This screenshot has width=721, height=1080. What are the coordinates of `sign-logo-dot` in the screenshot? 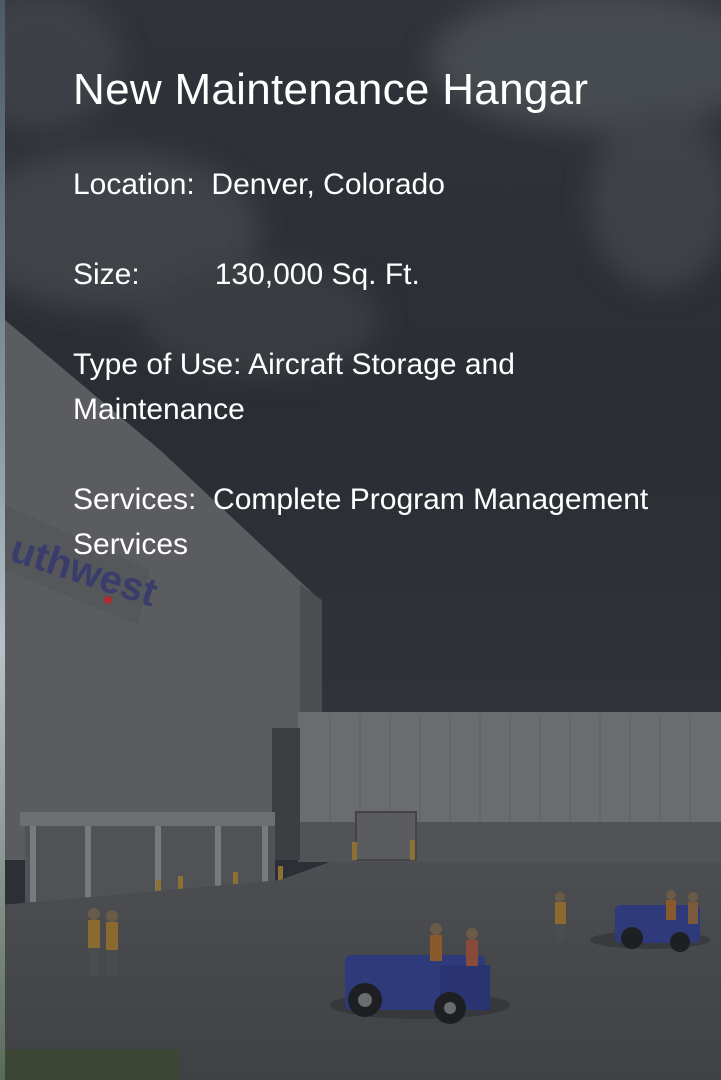 It's located at (108, 600).